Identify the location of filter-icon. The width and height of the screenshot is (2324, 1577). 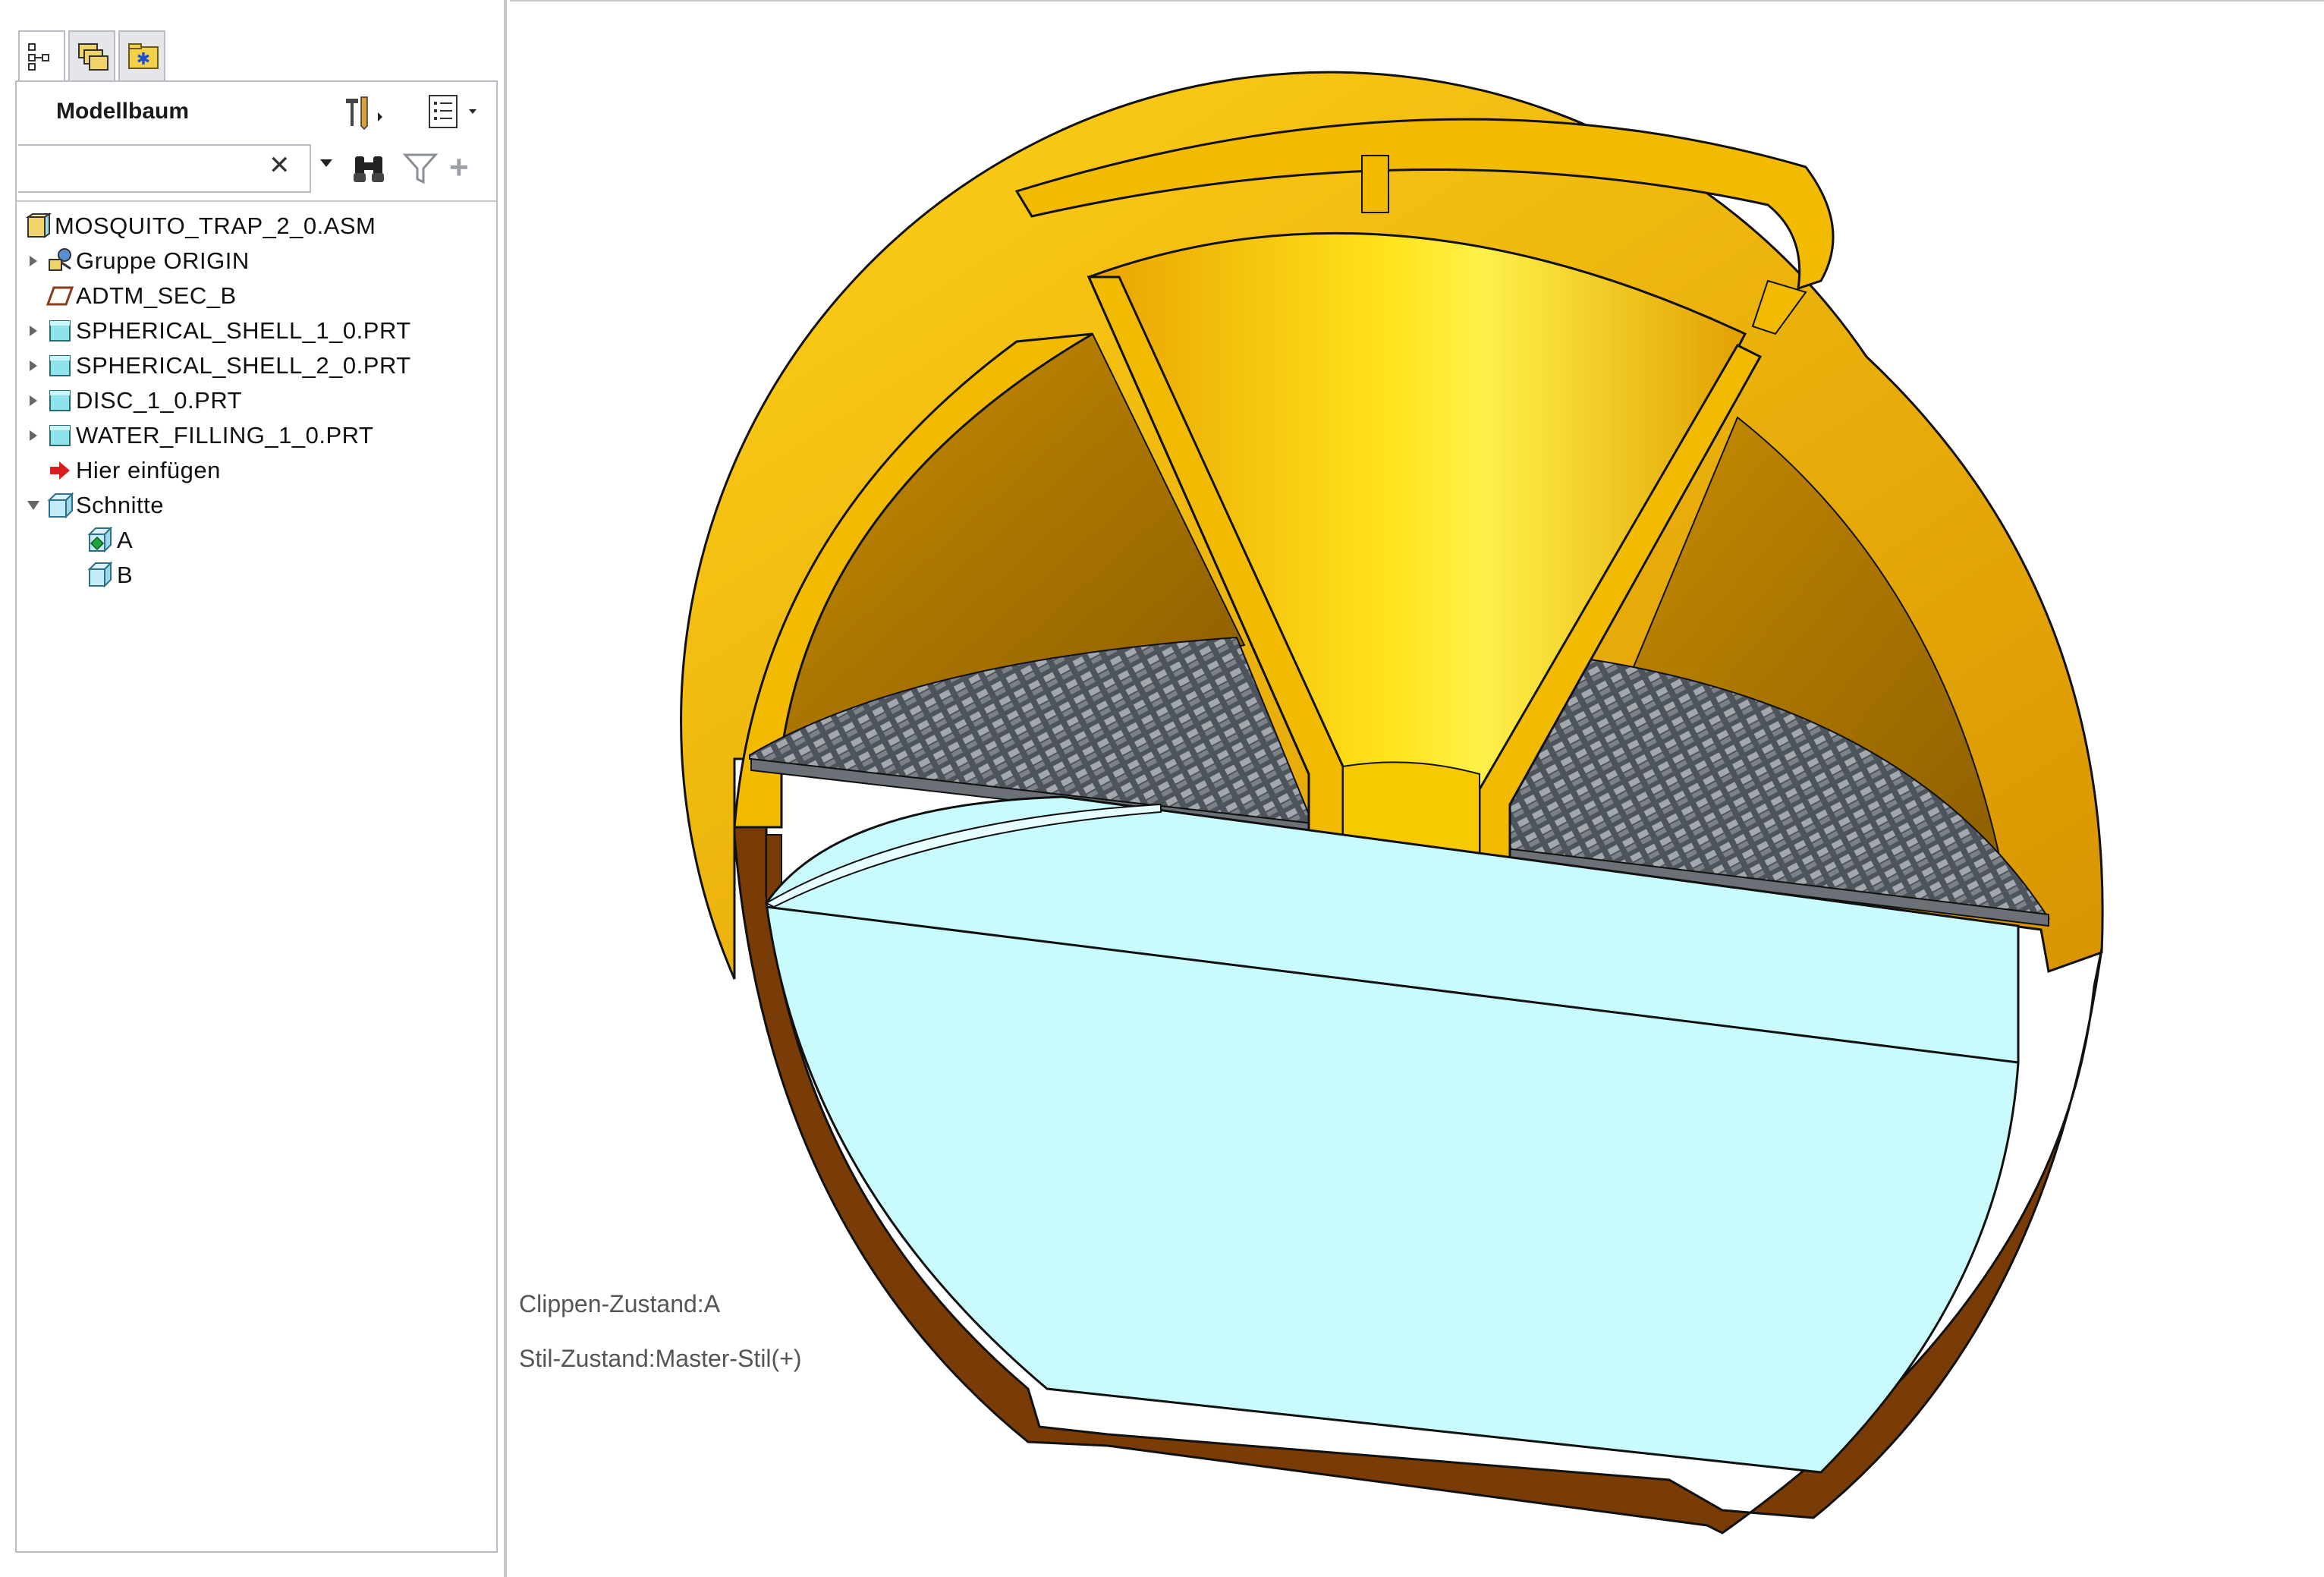
(420, 168).